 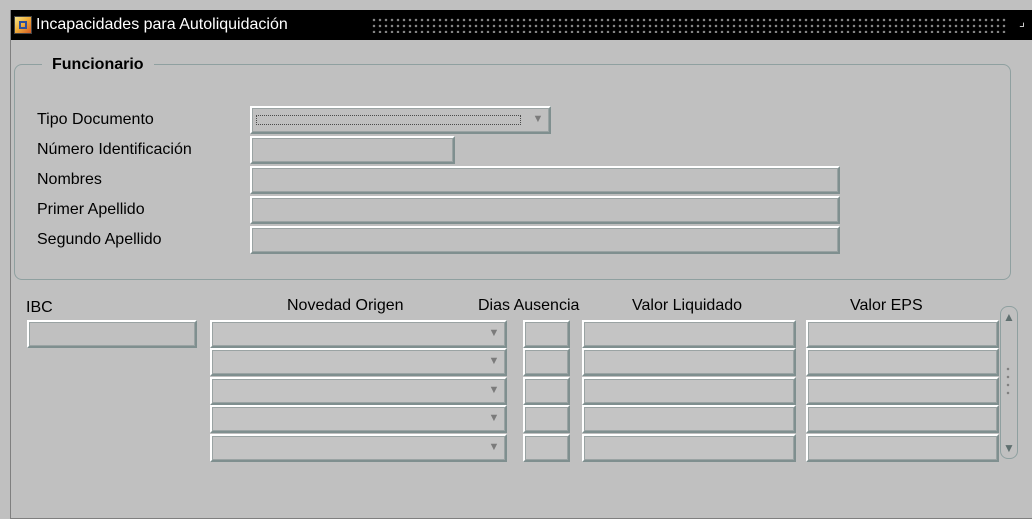 I want to click on table-scrollbar: ▲ ▼, so click(x=1009, y=382).